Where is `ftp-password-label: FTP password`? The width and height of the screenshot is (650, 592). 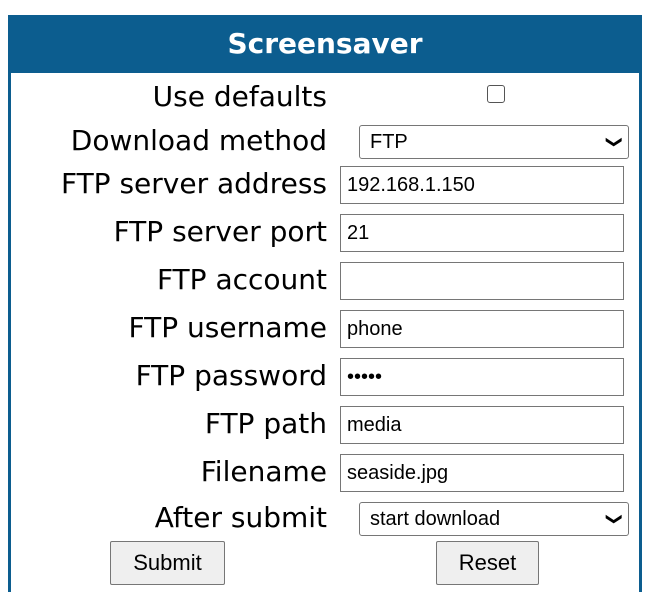 ftp-password-label: FTP password is located at coordinates (231, 375).